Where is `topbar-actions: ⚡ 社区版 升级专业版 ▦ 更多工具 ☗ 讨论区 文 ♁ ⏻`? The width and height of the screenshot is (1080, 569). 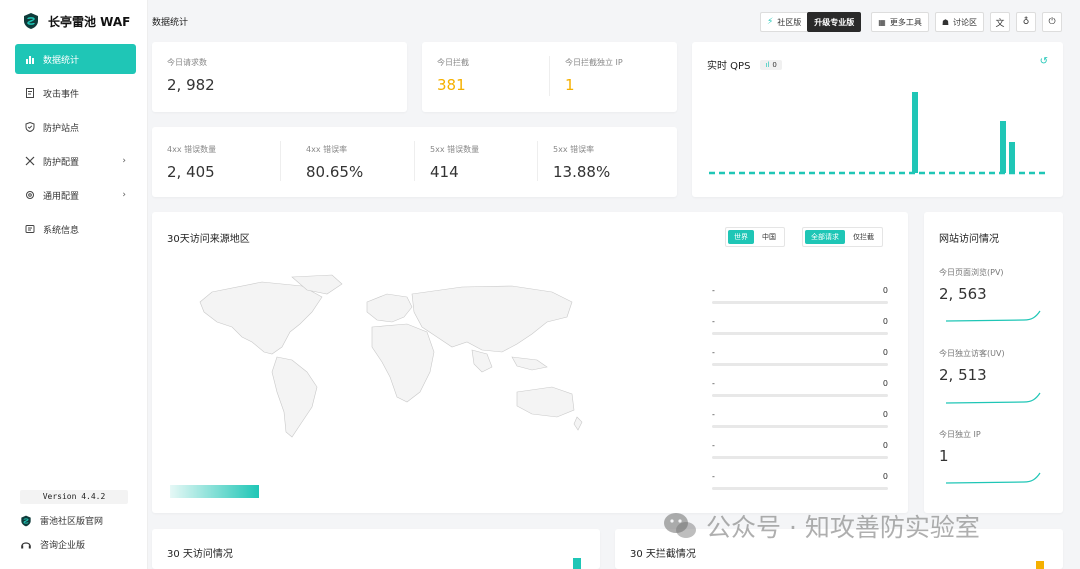 topbar-actions: ⚡ 社区版 升级专业版 ▦ 更多工具 ☗ 讨论区 文 ♁ ⏻ is located at coordinates (910, 22).